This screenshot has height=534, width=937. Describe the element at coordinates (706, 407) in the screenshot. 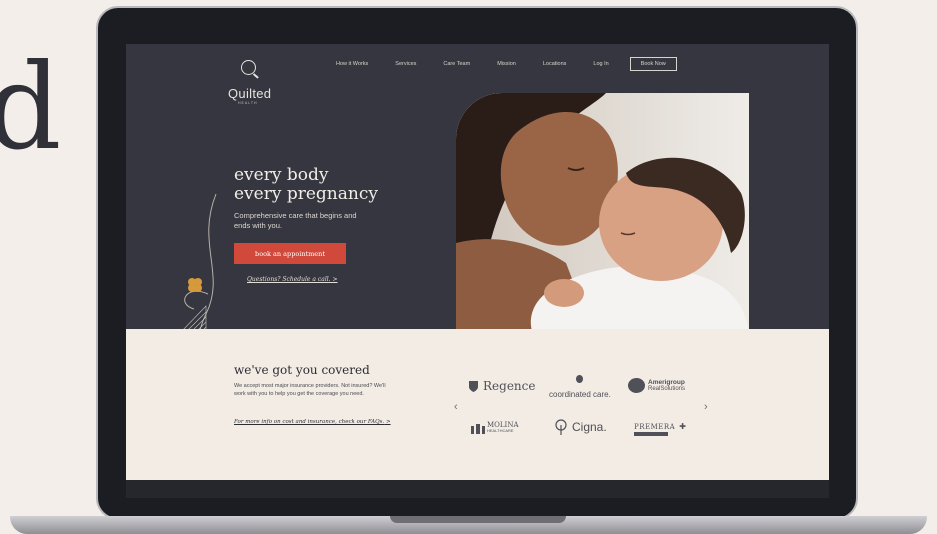

I see `carousel-next-arrow: ›` at that location.